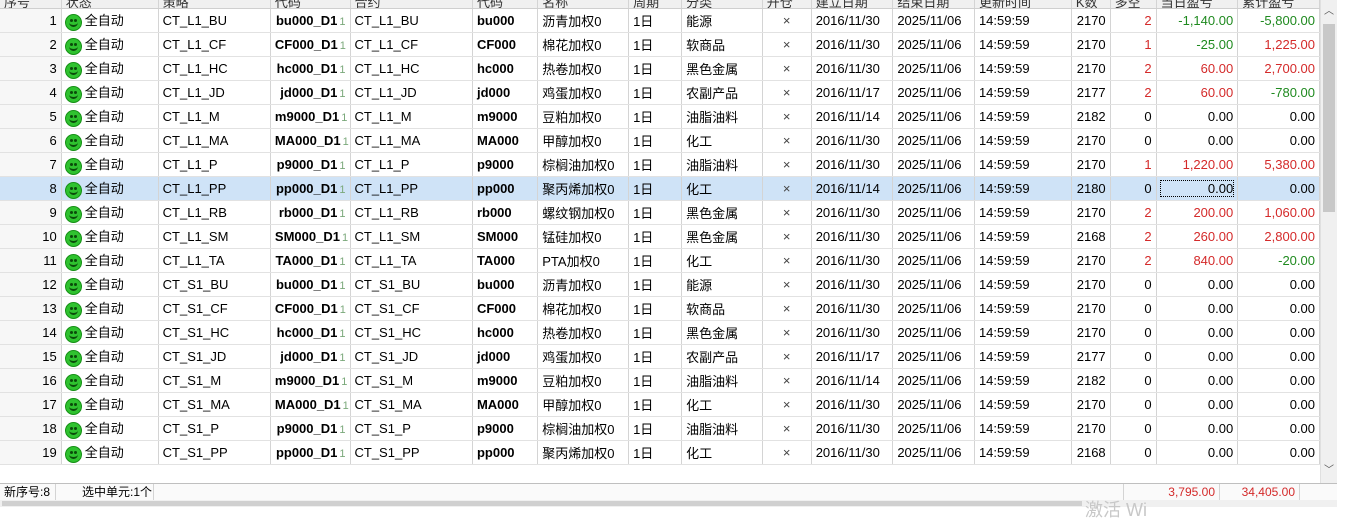 The width and height of the screenshot is (1346, 522). What do you see at coordinates (411, 44) in the screenshot?
I see `contract-cell: CT_L1_CF` at bounding box center [411, 44].